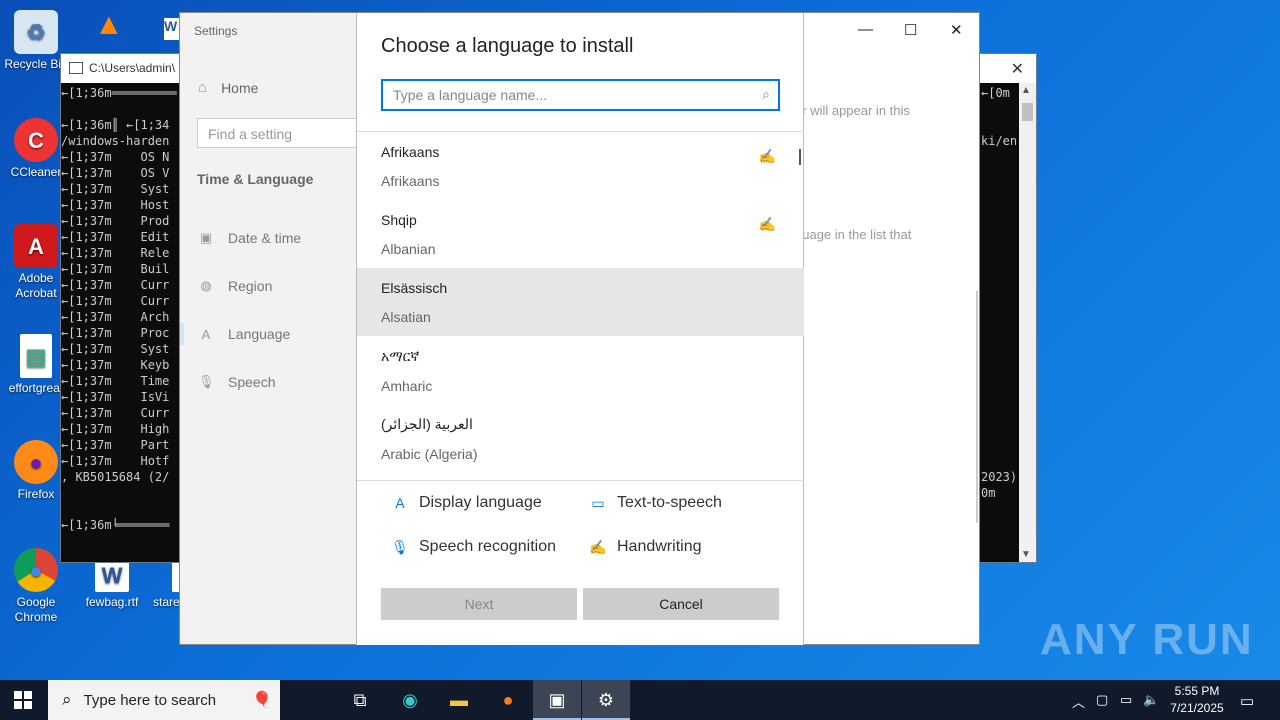  I want to click on language-item-alsatian: Elsässisch Alsatian, so click(580, 302).